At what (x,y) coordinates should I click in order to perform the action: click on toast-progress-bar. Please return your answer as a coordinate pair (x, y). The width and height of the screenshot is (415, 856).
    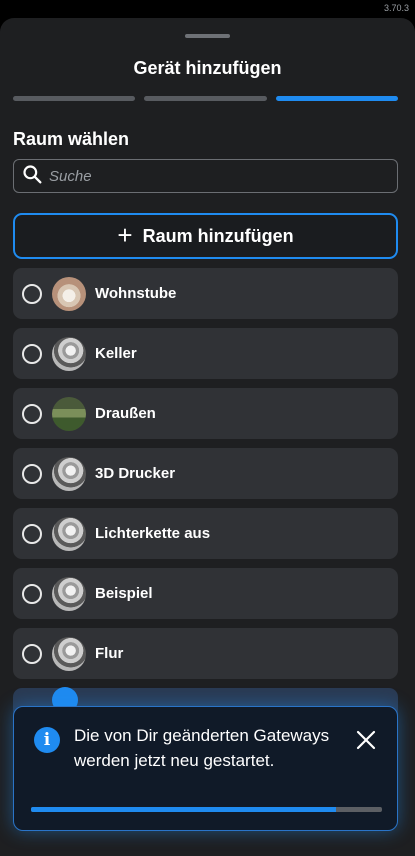
    Looking at the image, I should click on (206, 809).